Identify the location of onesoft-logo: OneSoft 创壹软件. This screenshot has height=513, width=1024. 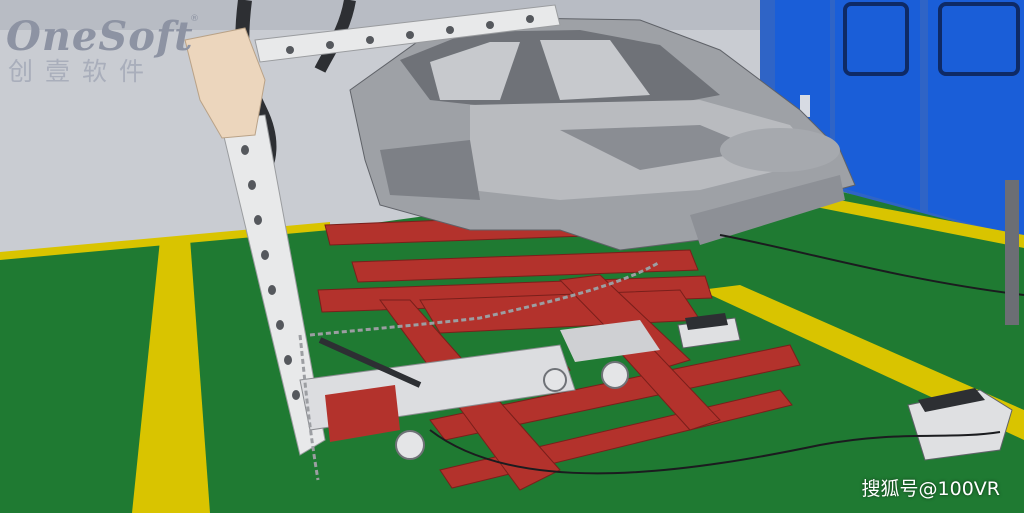
(100, 51).